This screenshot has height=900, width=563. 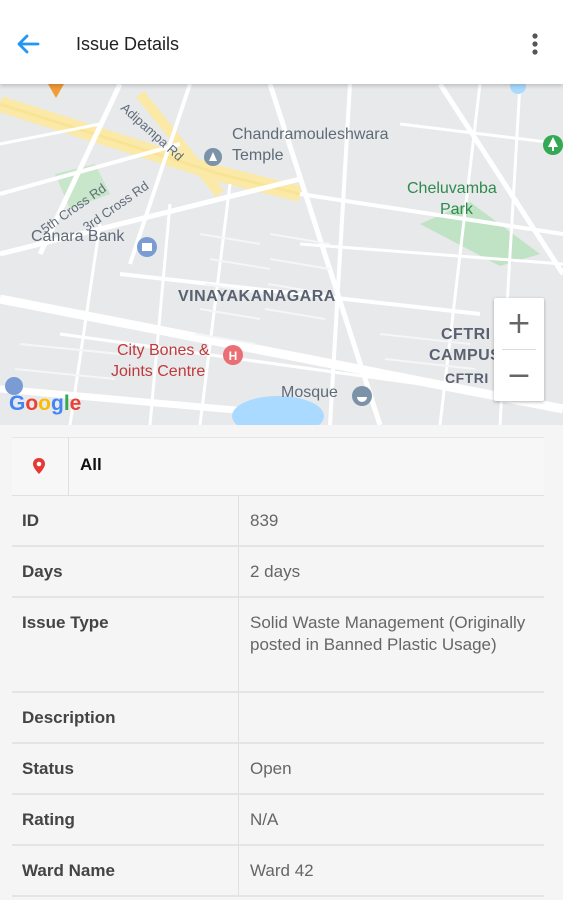 I want to click on table-row: Rating N/A, so click(x=278, y=820).